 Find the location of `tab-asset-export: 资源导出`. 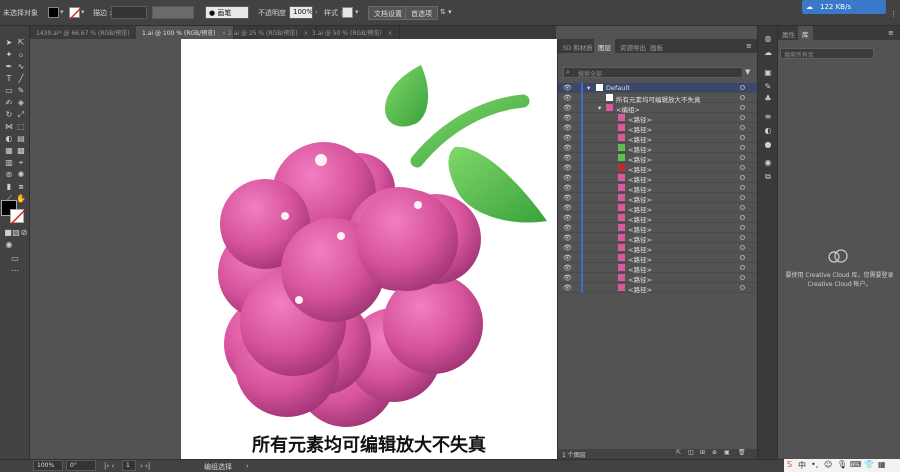

tab-asset-export: 资源导出 is located at coordinates (633, 46).